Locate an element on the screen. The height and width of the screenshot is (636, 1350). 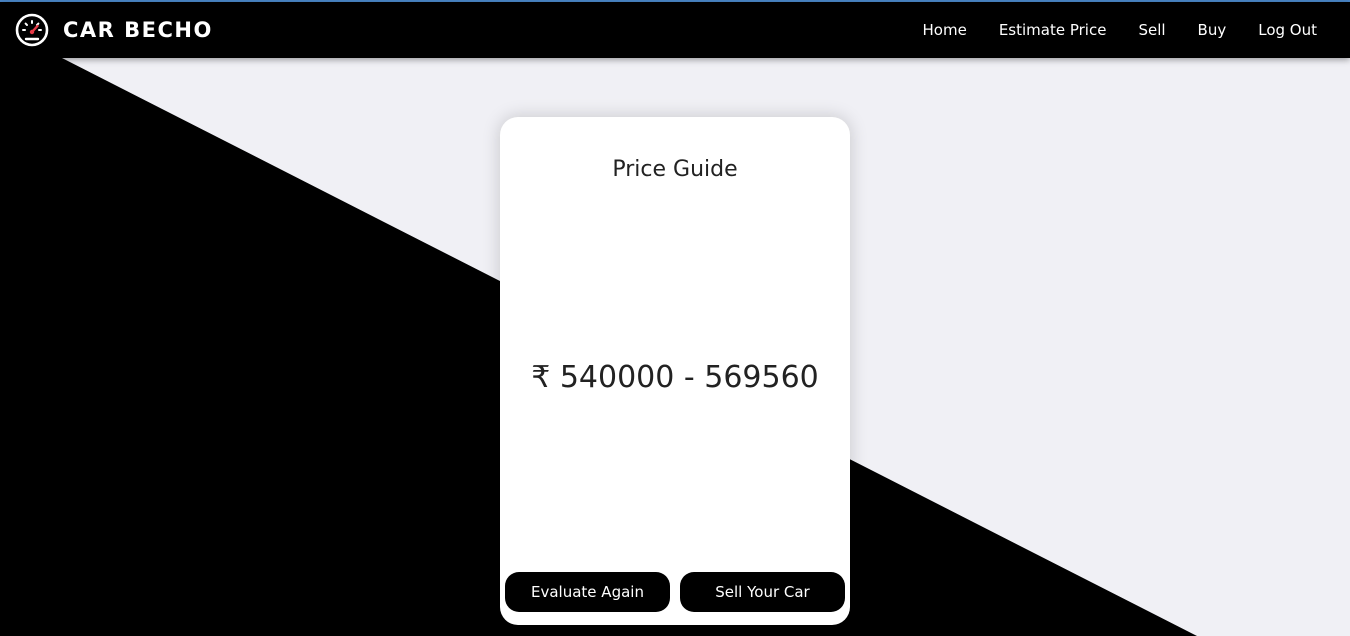
brand: CAR BECHO is located at coordinates (114, 30).